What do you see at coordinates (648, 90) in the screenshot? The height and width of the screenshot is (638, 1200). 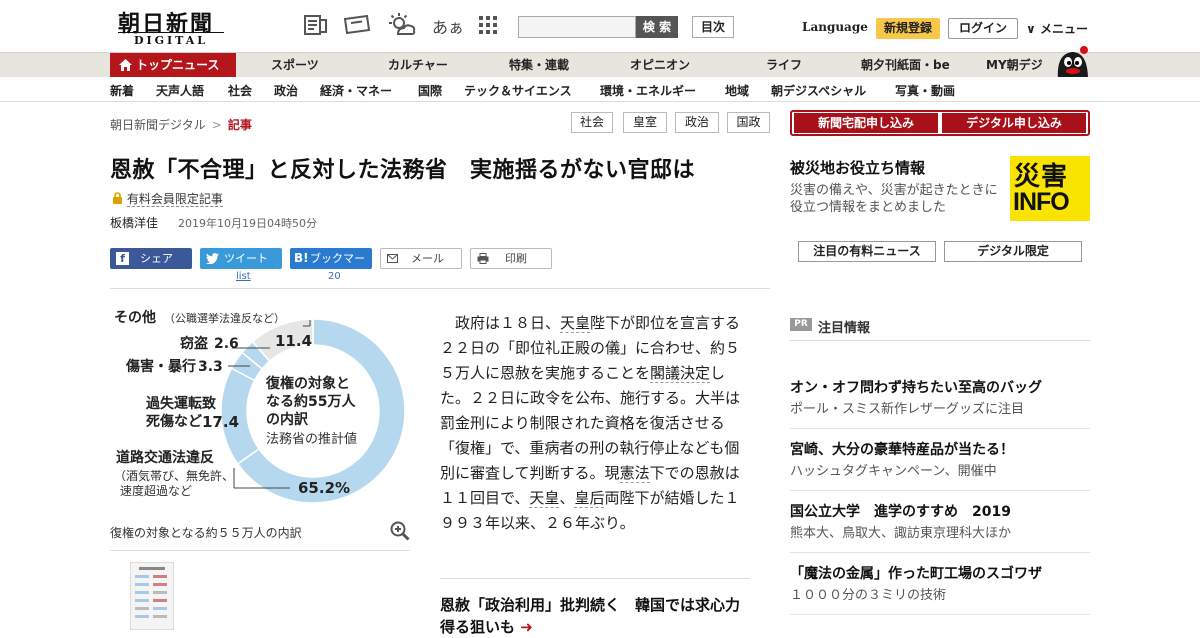 I see `subnav-item-environment: 環境・エネルギー` at bounding box center [648, 90].